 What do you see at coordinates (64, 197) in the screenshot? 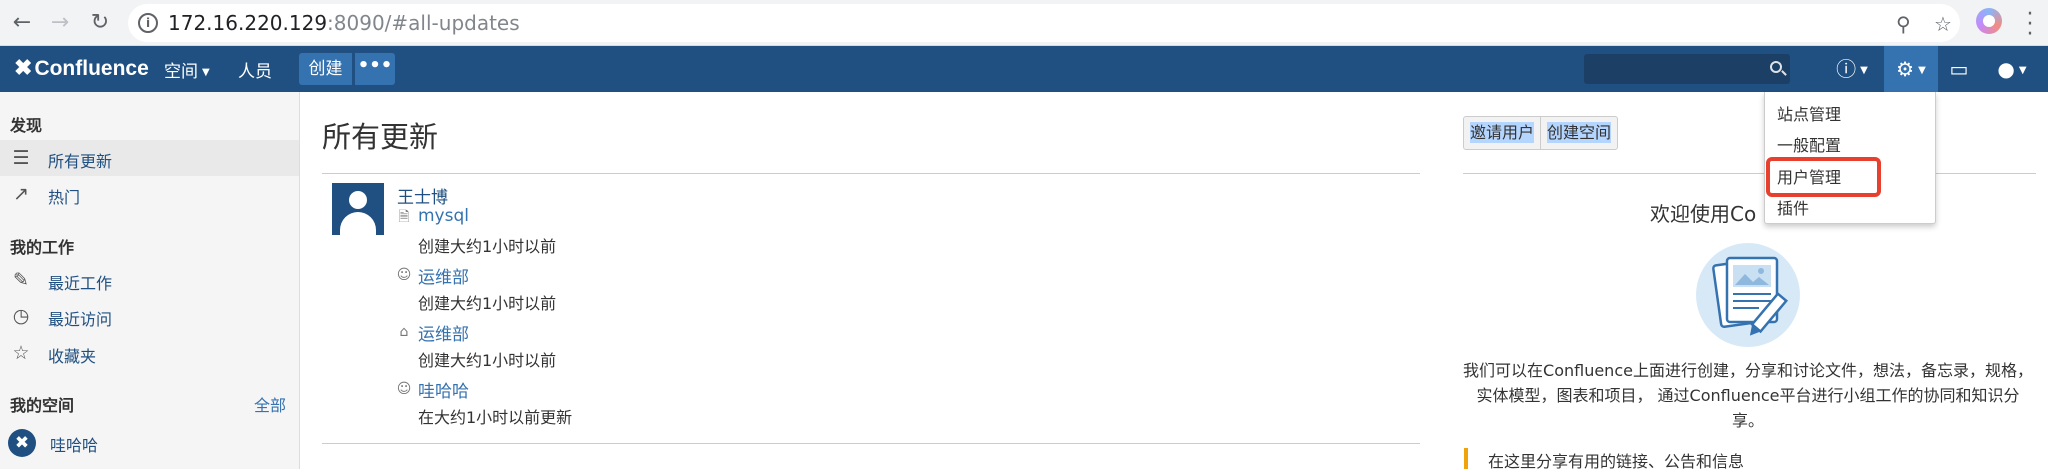
I see `sidebar-item-label: 热门` at bounding box center [64, 197].